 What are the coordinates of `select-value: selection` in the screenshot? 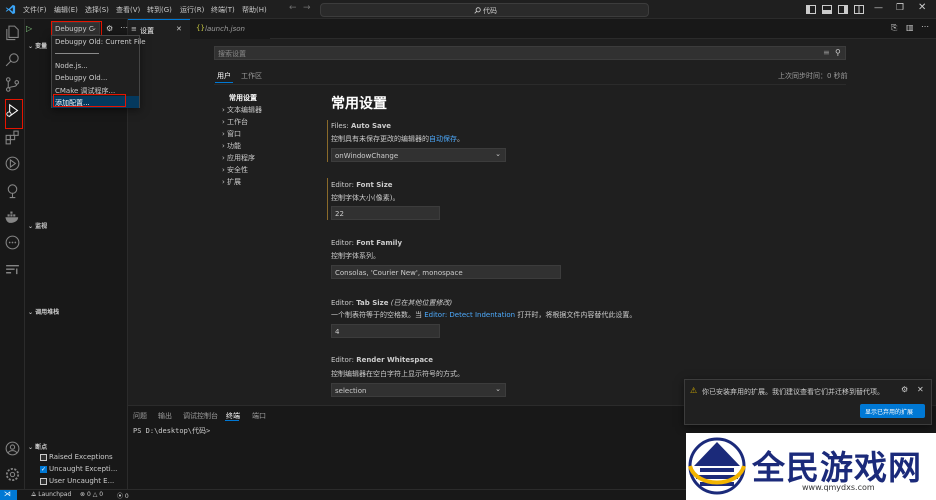 It's located at (351, 391).